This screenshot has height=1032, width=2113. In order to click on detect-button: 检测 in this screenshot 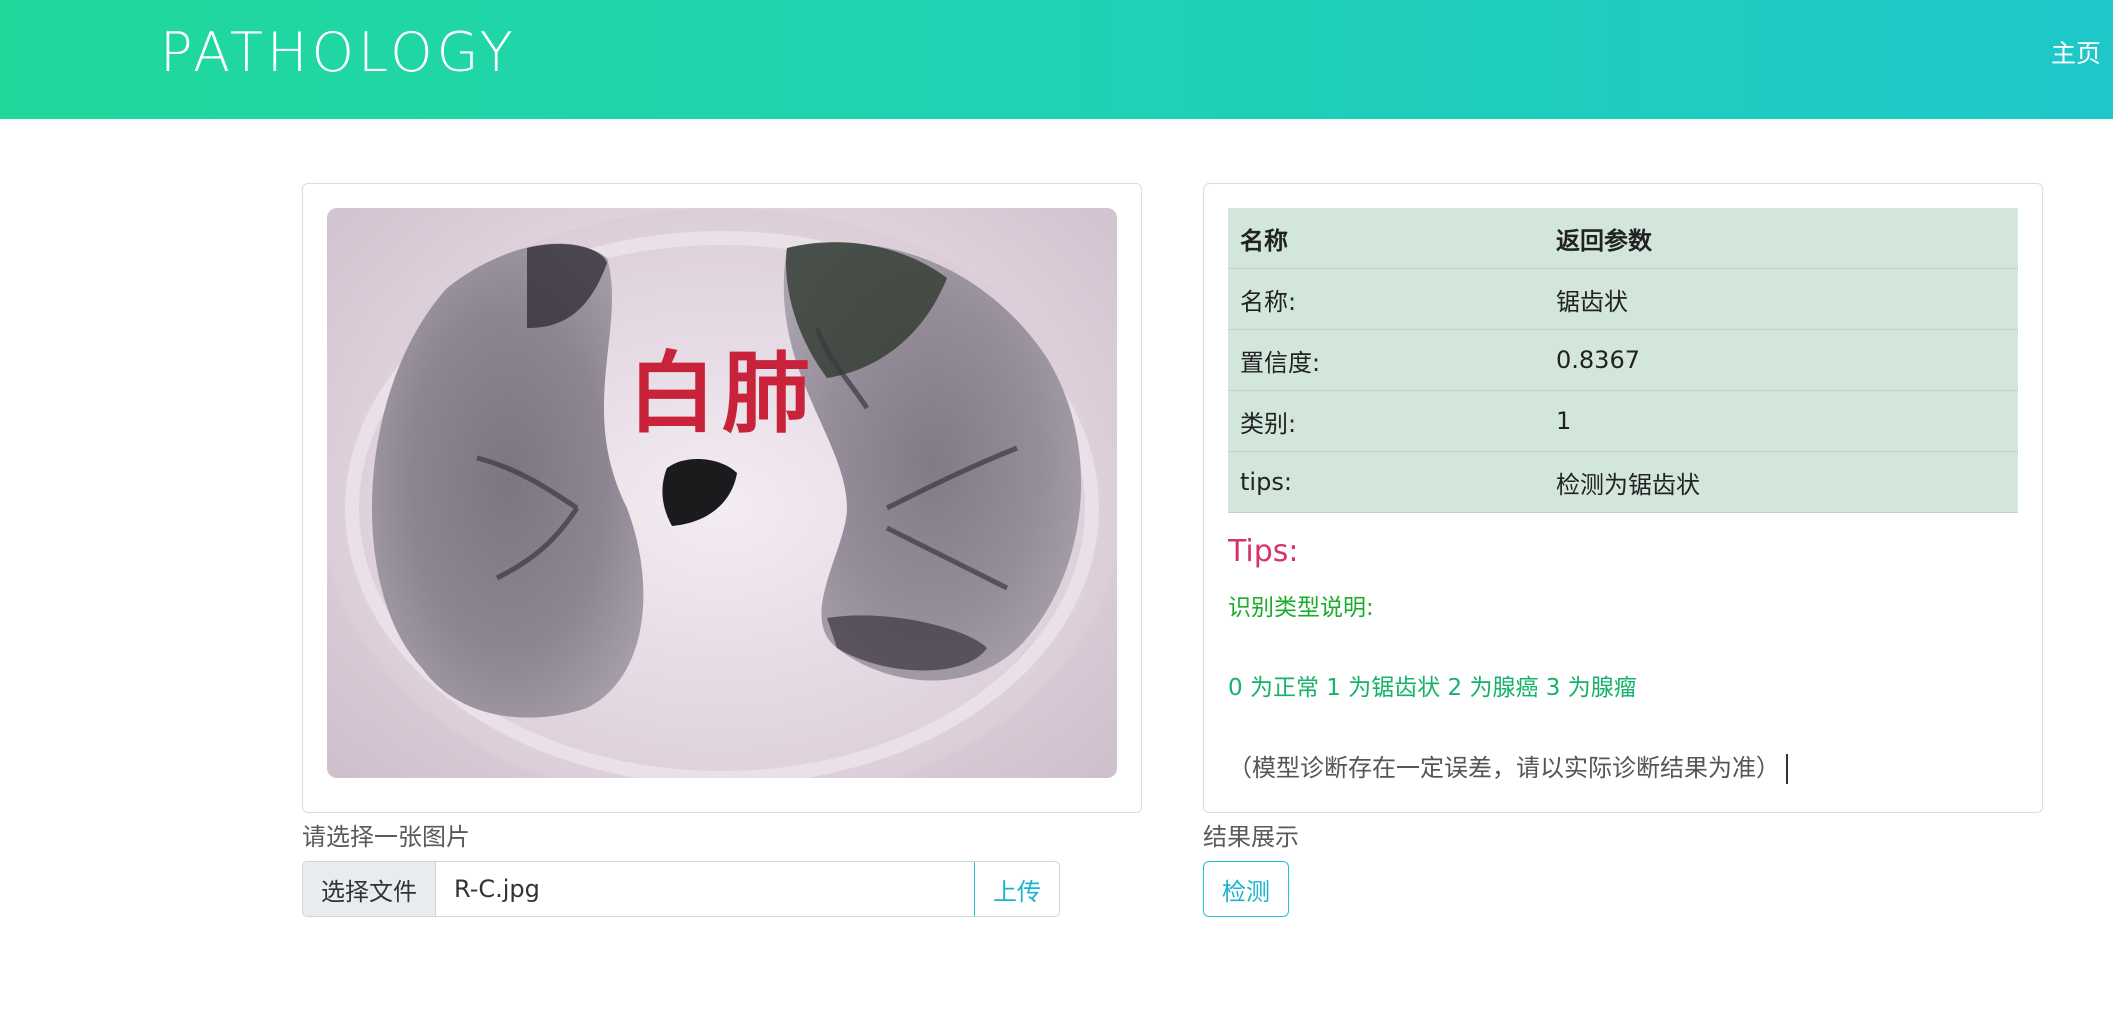, I will do `click(1246, 889)`.